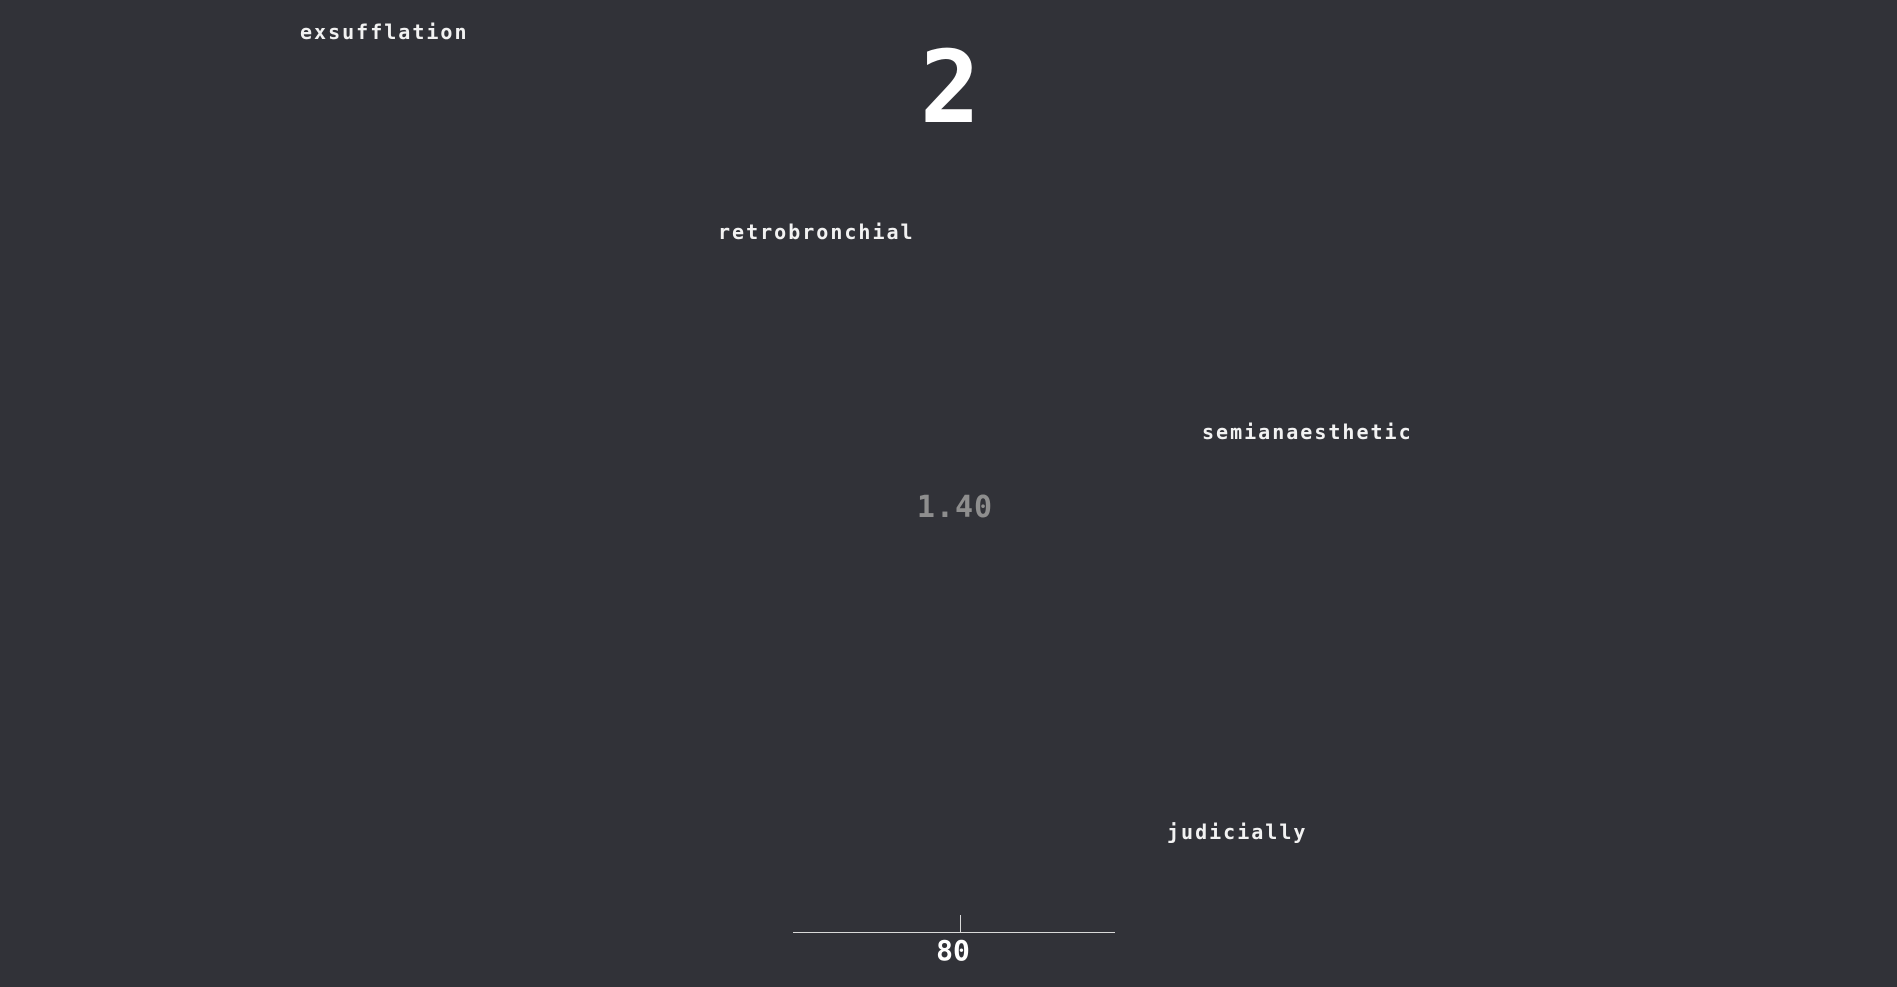 The height and width of the screenshot is (987, 1897). What do you see at coordinates (960, 923) in the screenshot?
I see `timer-marker` at bounding box center [960, 923].